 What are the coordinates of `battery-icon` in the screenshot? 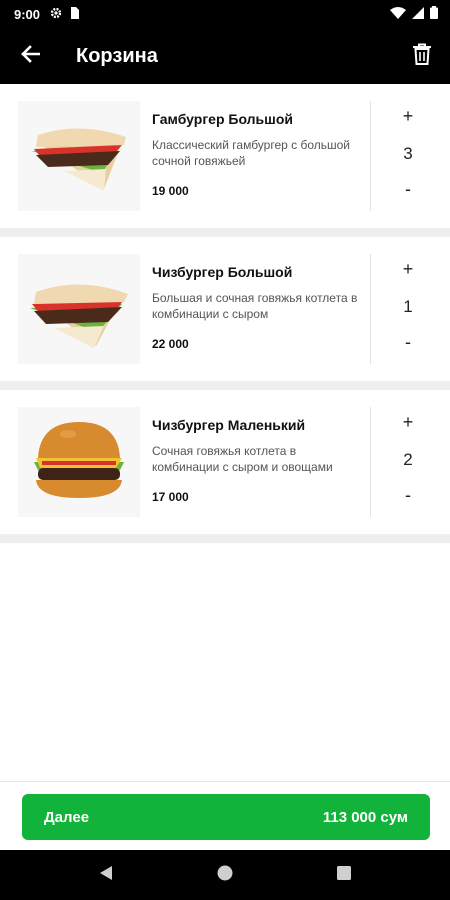 It's located at (434, 14).